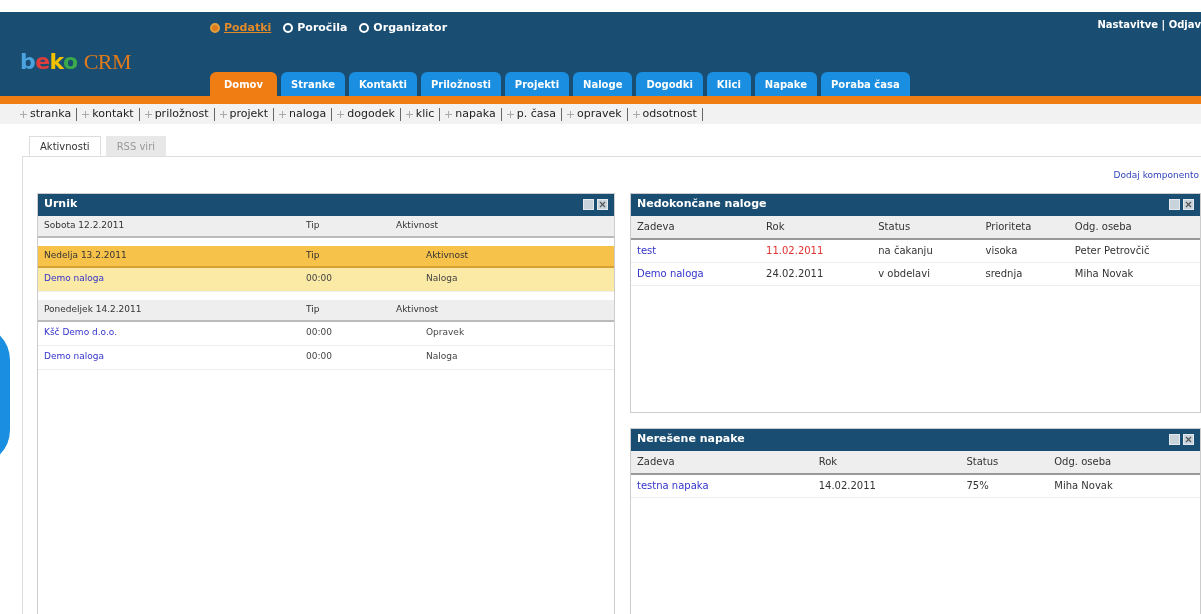  Describe the element at coordinates (795, 274) in the screenshot. I see `table-cell-text: 24.02.2011` at that location.